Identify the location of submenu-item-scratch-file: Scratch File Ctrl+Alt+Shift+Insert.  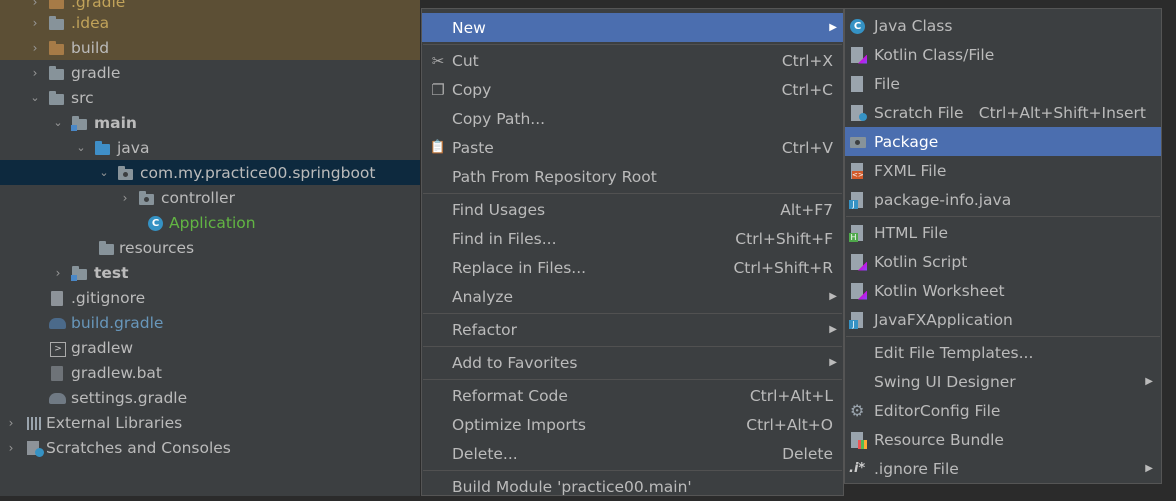
(1003, 112).